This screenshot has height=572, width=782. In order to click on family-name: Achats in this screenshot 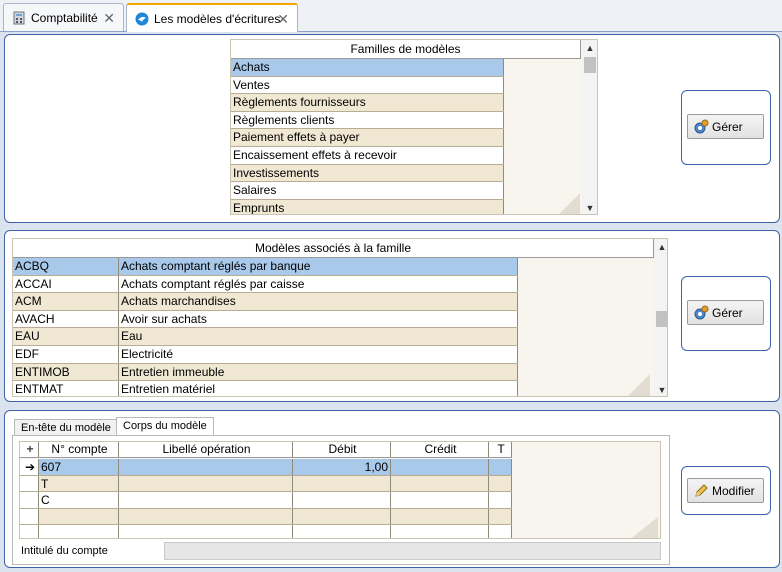, I will do `click(367, 67)`.